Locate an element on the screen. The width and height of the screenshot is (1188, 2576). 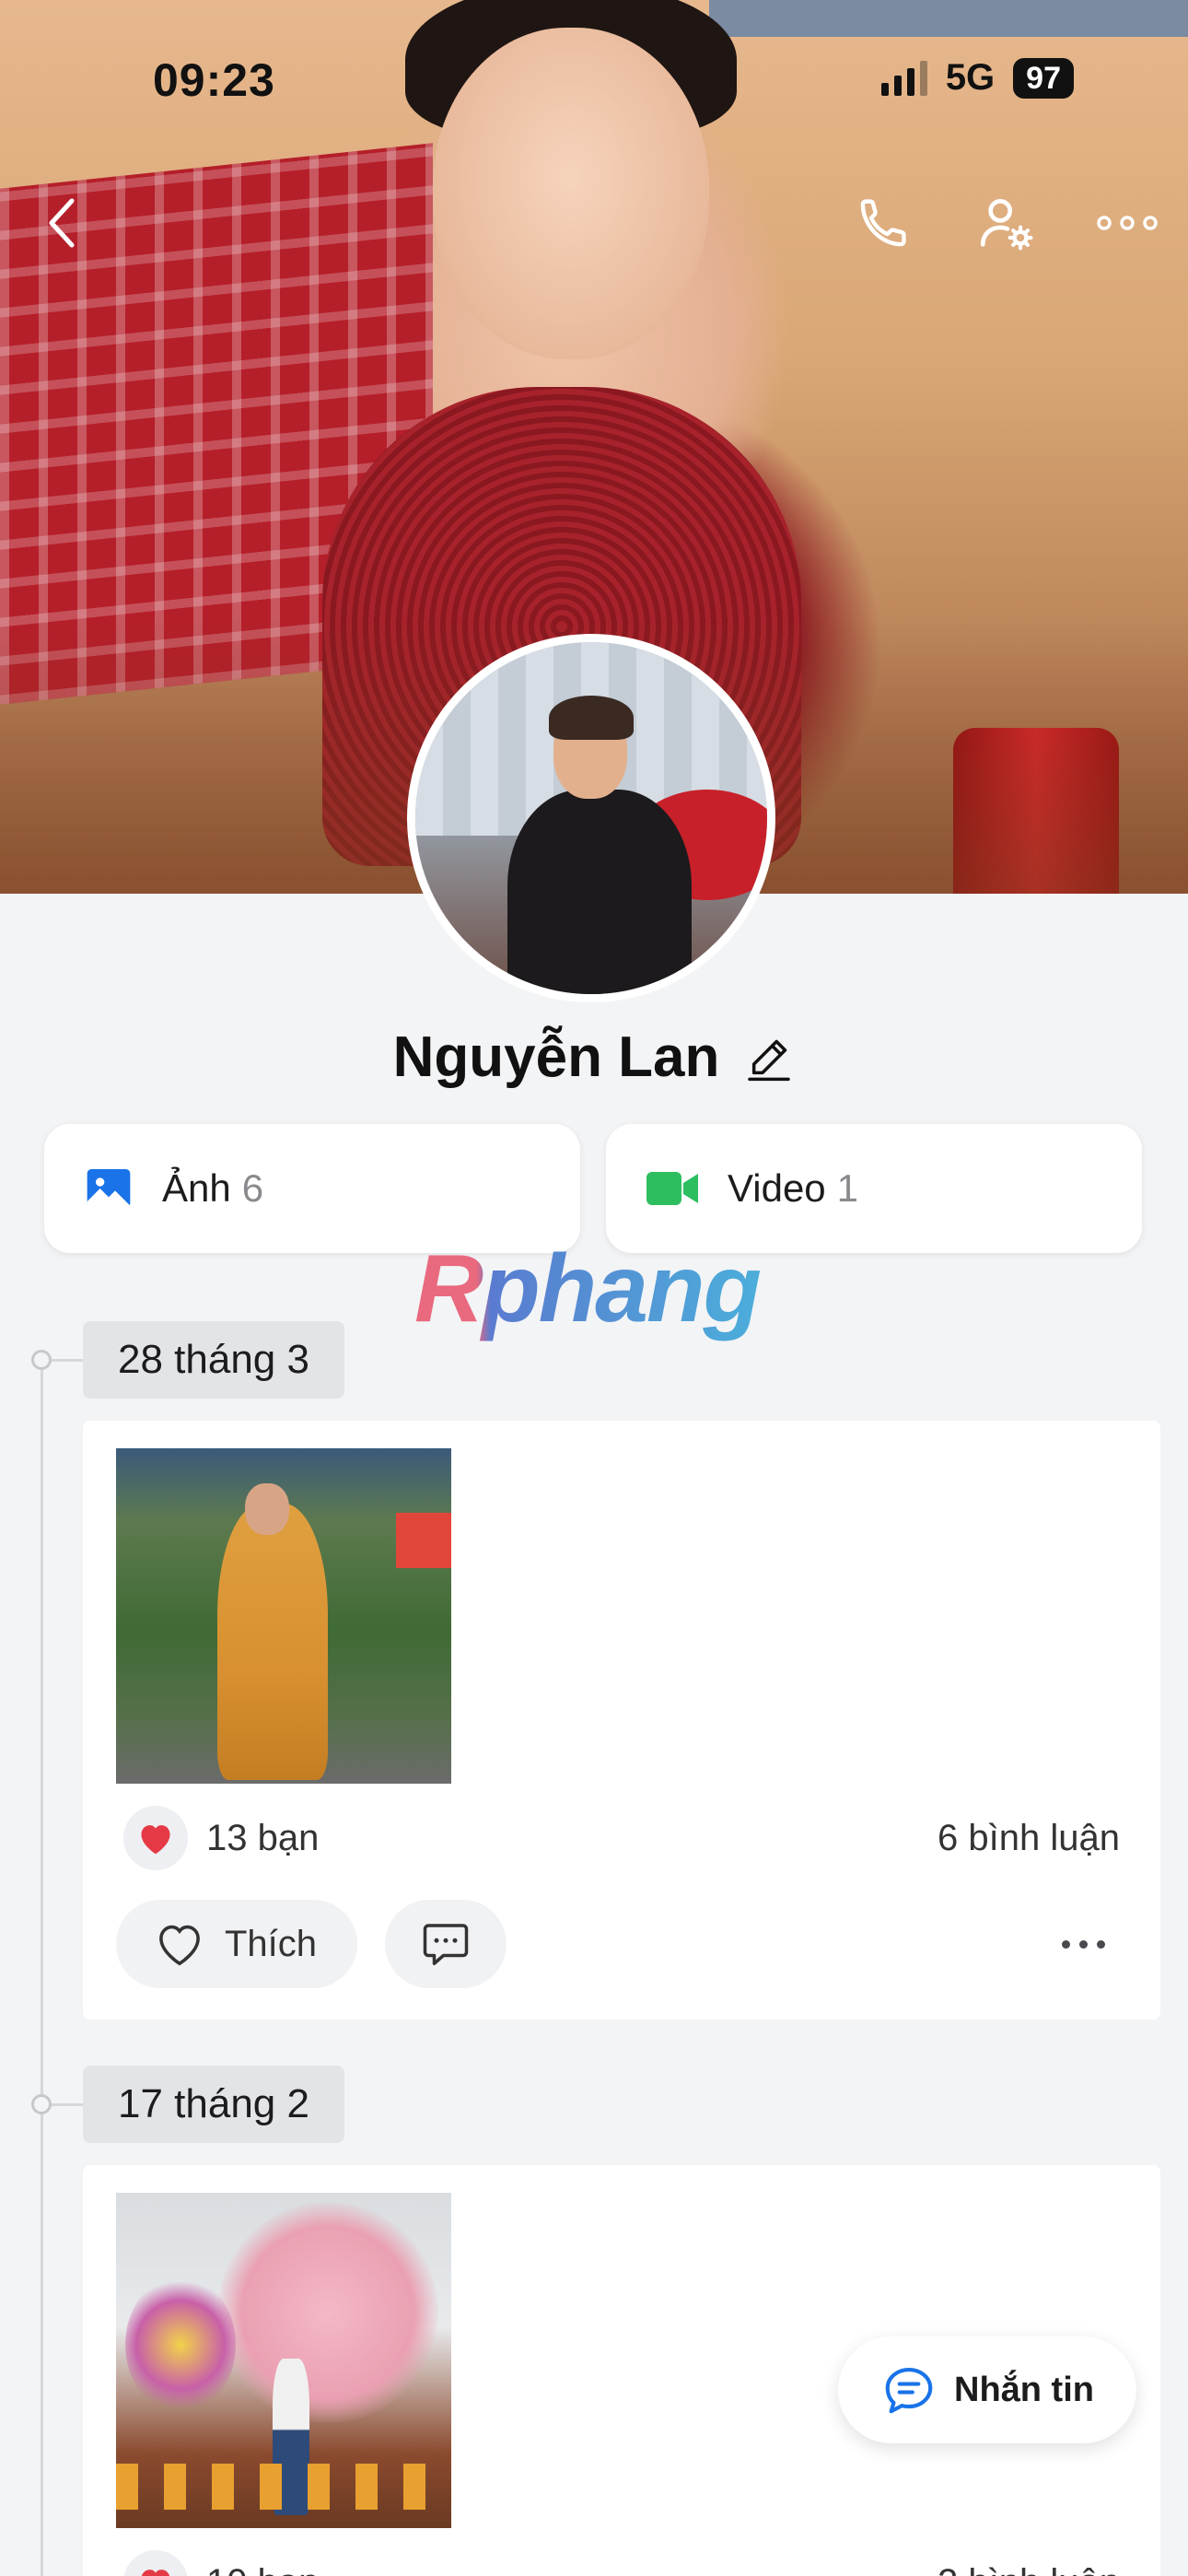
comment-icon is located at coordinates (446, 1944).